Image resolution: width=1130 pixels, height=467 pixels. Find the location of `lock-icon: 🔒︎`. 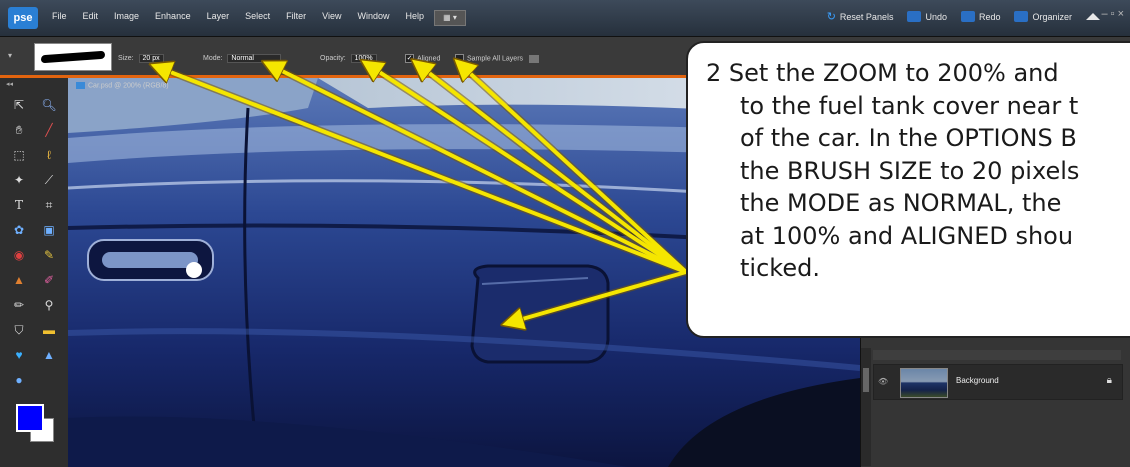

lock-icon: 🔒︎ is located at coordinates (1109, 380).